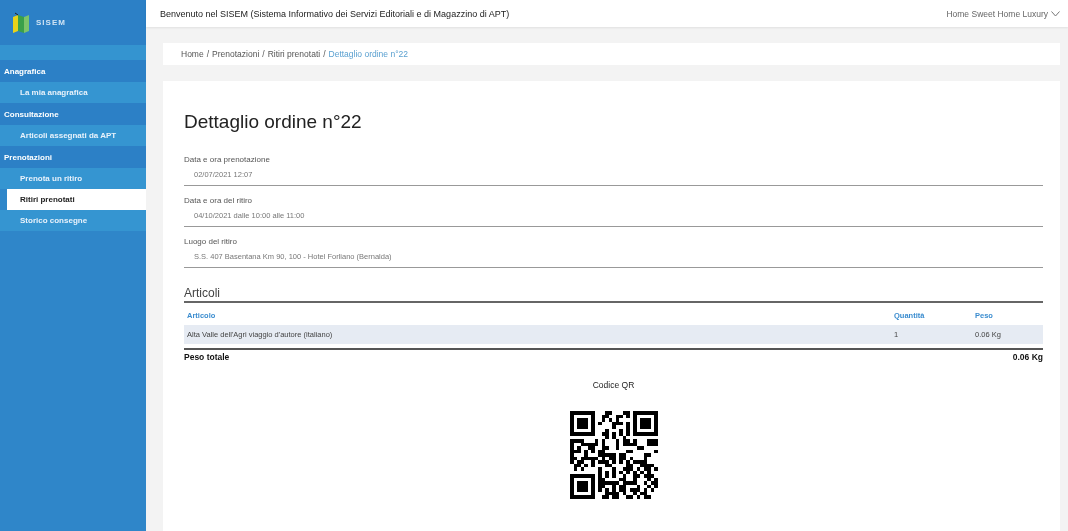 Image resolution: width=1068 pixels, height=531 pixels. Describe the element at coordinates (207, 357) in the screenshot. I see `total-label: Peso totale` at that location.